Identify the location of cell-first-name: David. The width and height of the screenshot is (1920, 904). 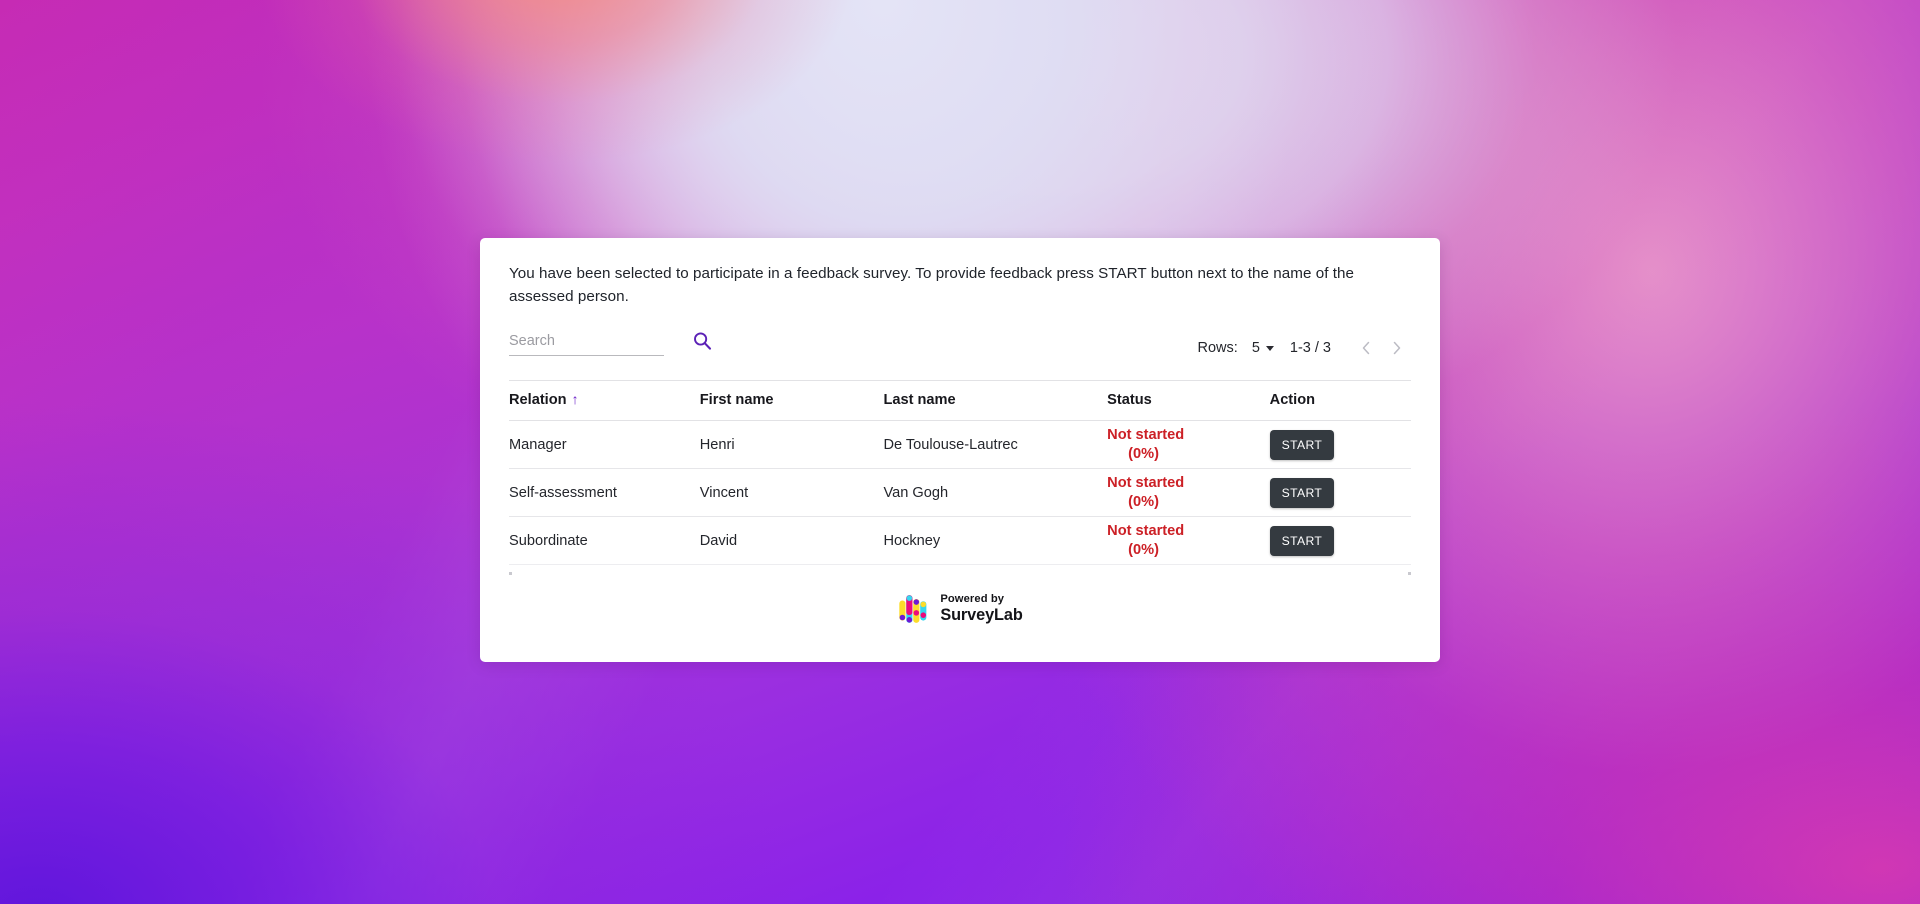
(791, 540).